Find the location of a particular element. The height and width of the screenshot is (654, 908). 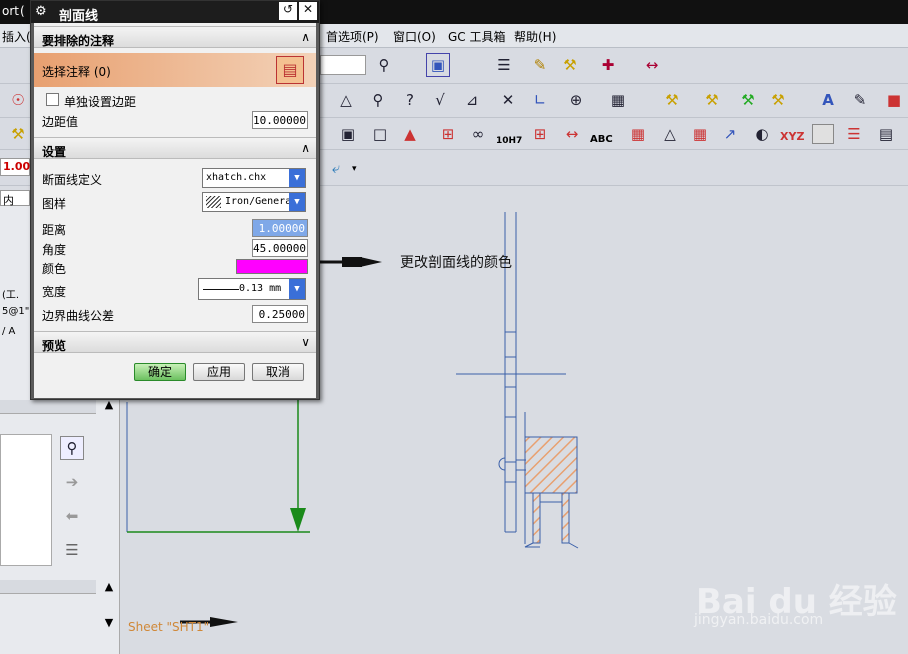

record-icon: ■ is located at coordinates (894, 100).